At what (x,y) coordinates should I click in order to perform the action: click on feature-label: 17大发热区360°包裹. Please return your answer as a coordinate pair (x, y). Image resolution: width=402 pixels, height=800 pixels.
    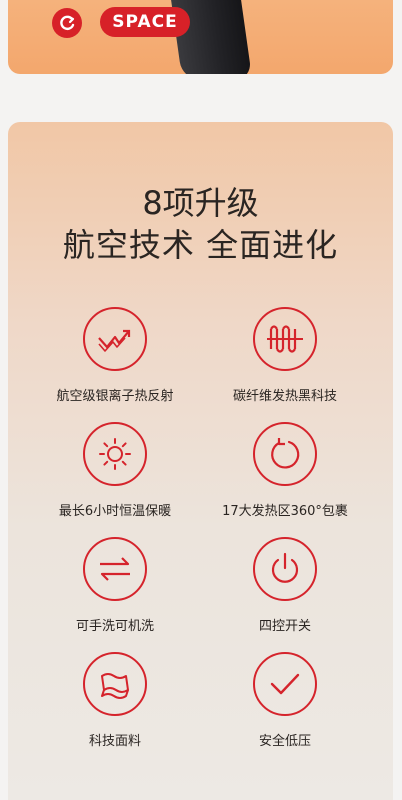
    Looking at the image, I should click on (285, 511).